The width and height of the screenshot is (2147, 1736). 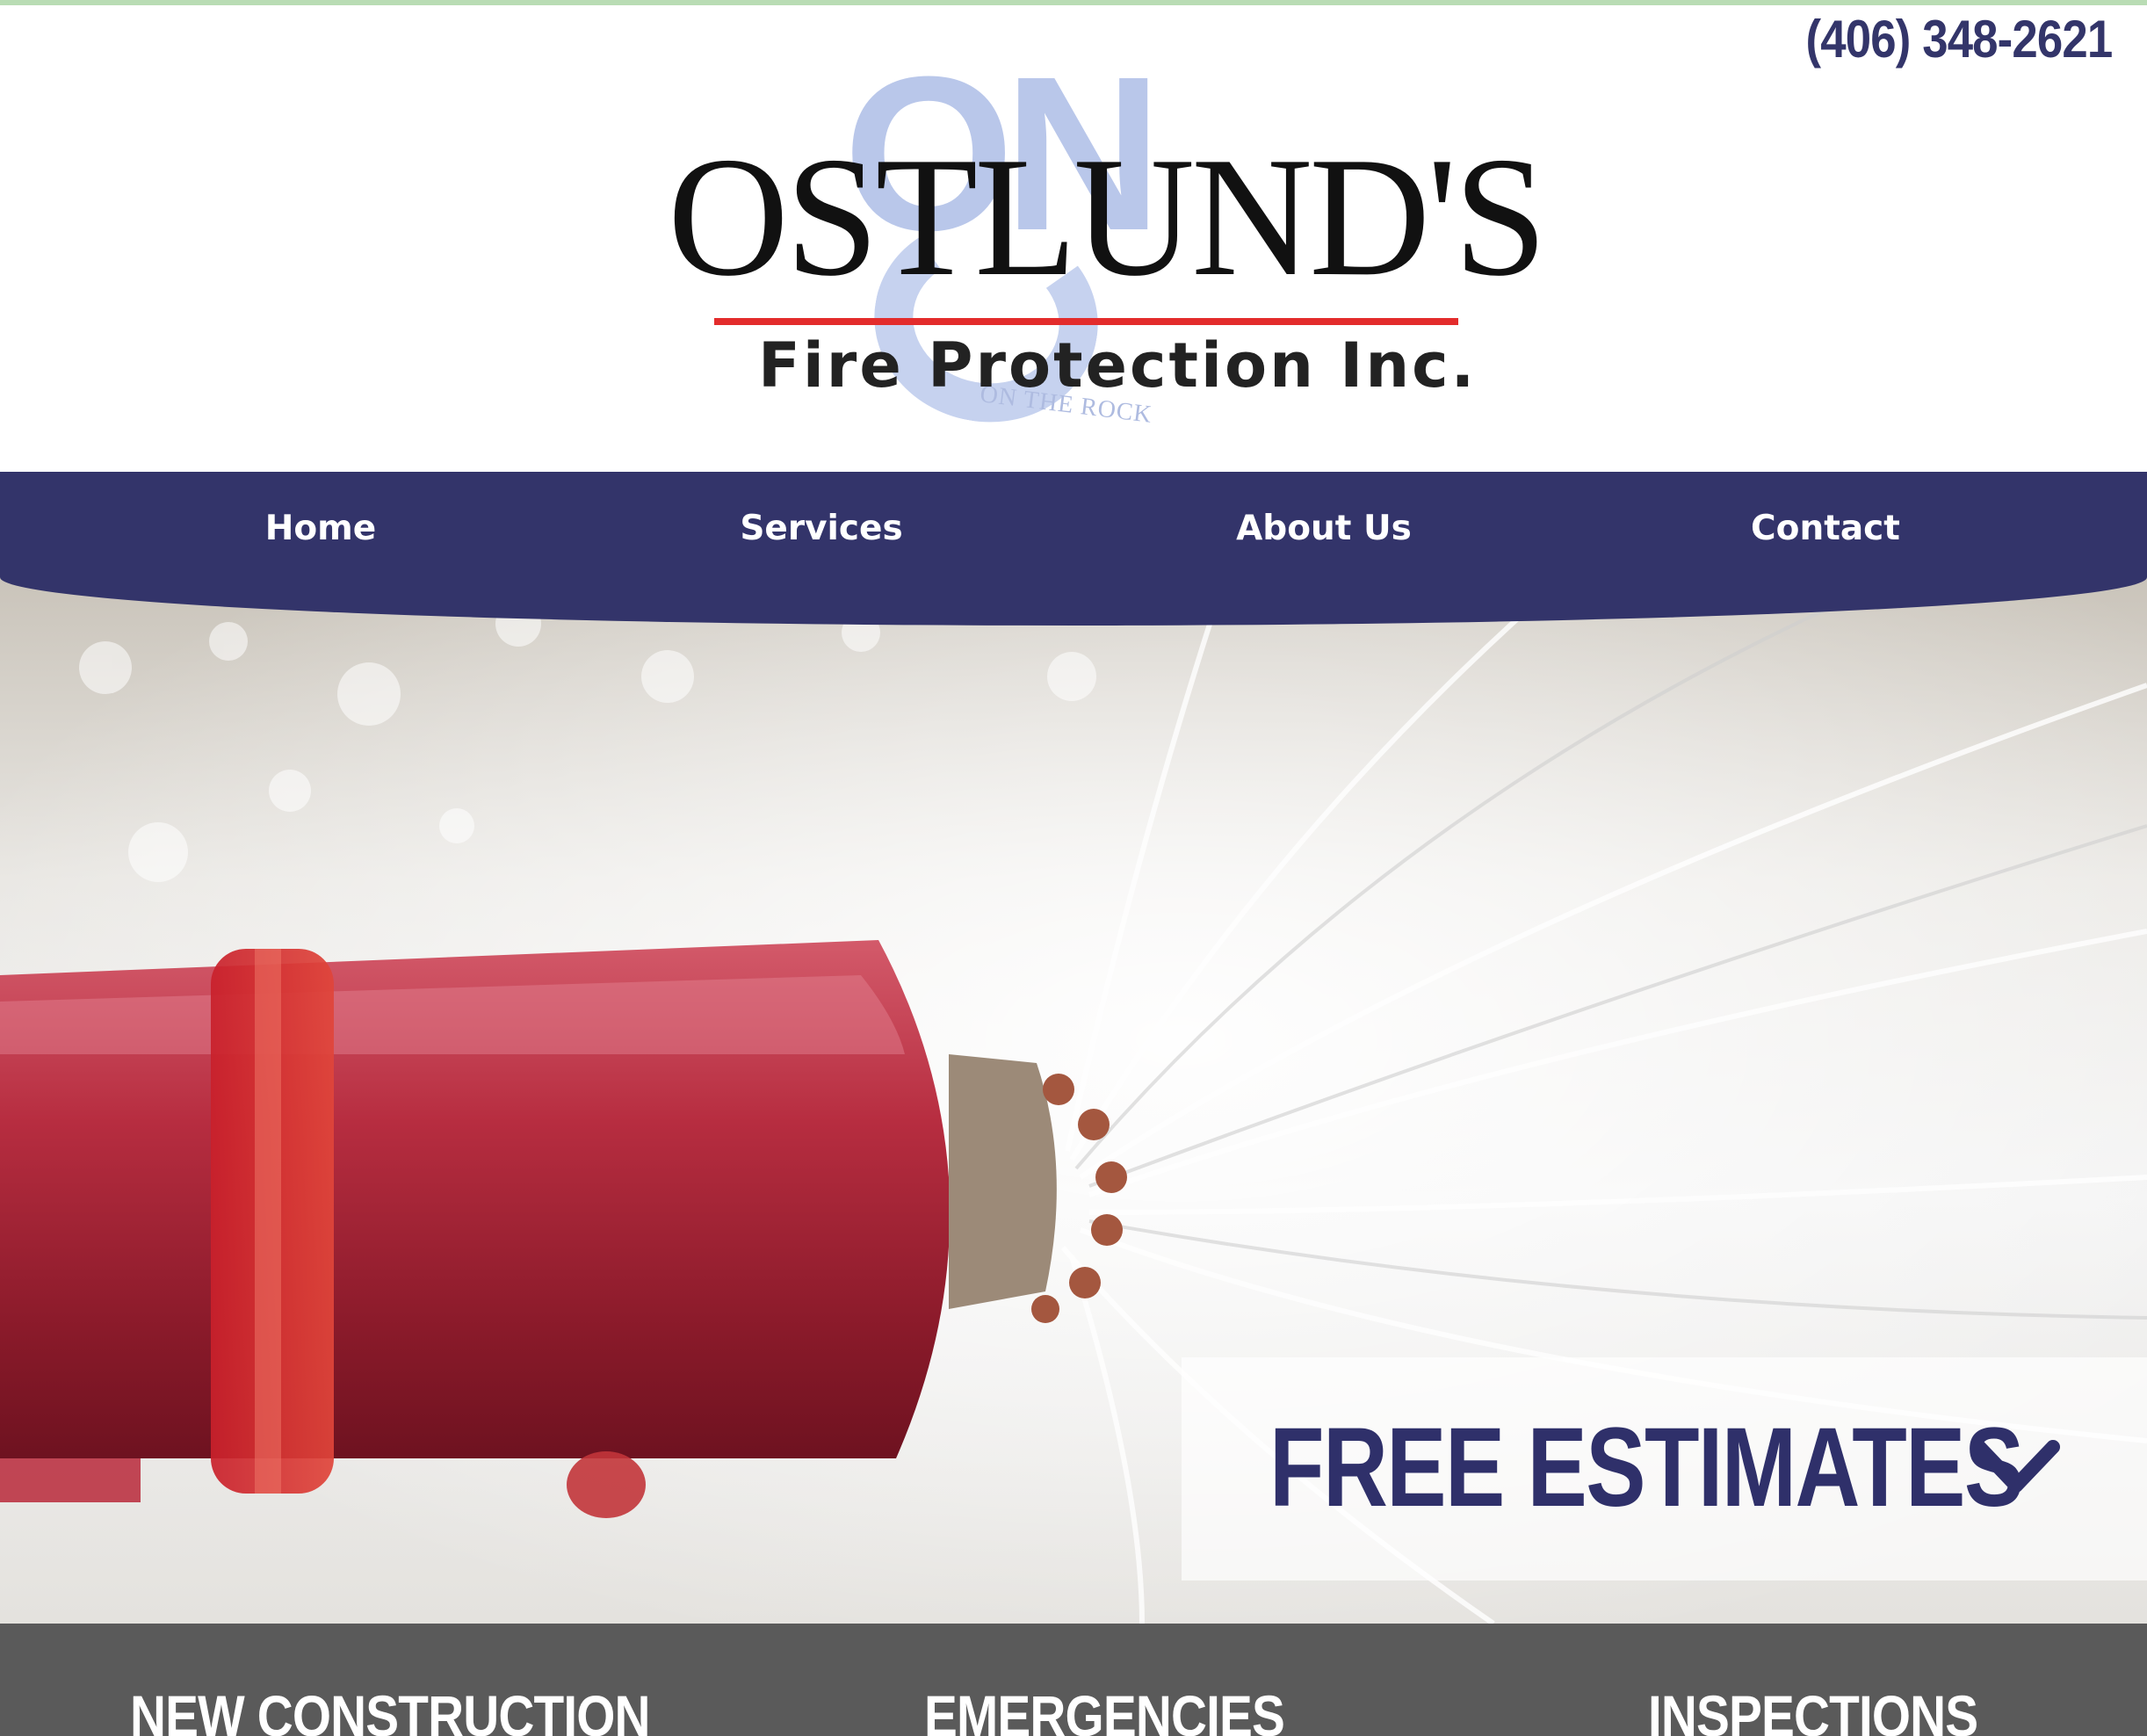 I want to click on feature-title-inspections: INSPECTIONS, so click(x=1813, y=1711).